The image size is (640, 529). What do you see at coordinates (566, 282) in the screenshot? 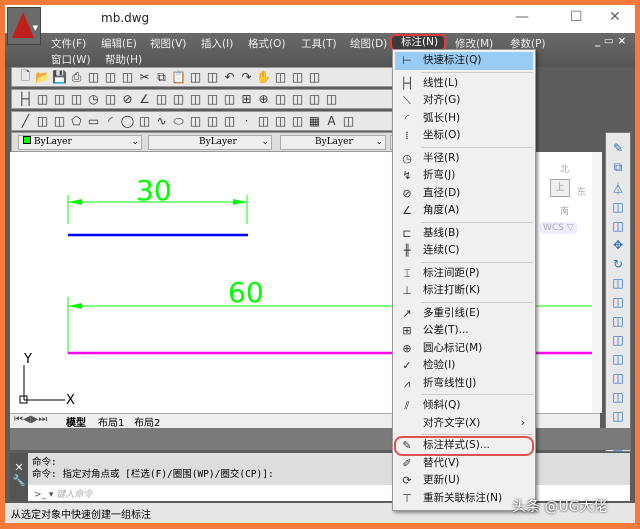
I see `viewcube: 北 上 东 南 WCS ▽` at bounding box center [566, 282].